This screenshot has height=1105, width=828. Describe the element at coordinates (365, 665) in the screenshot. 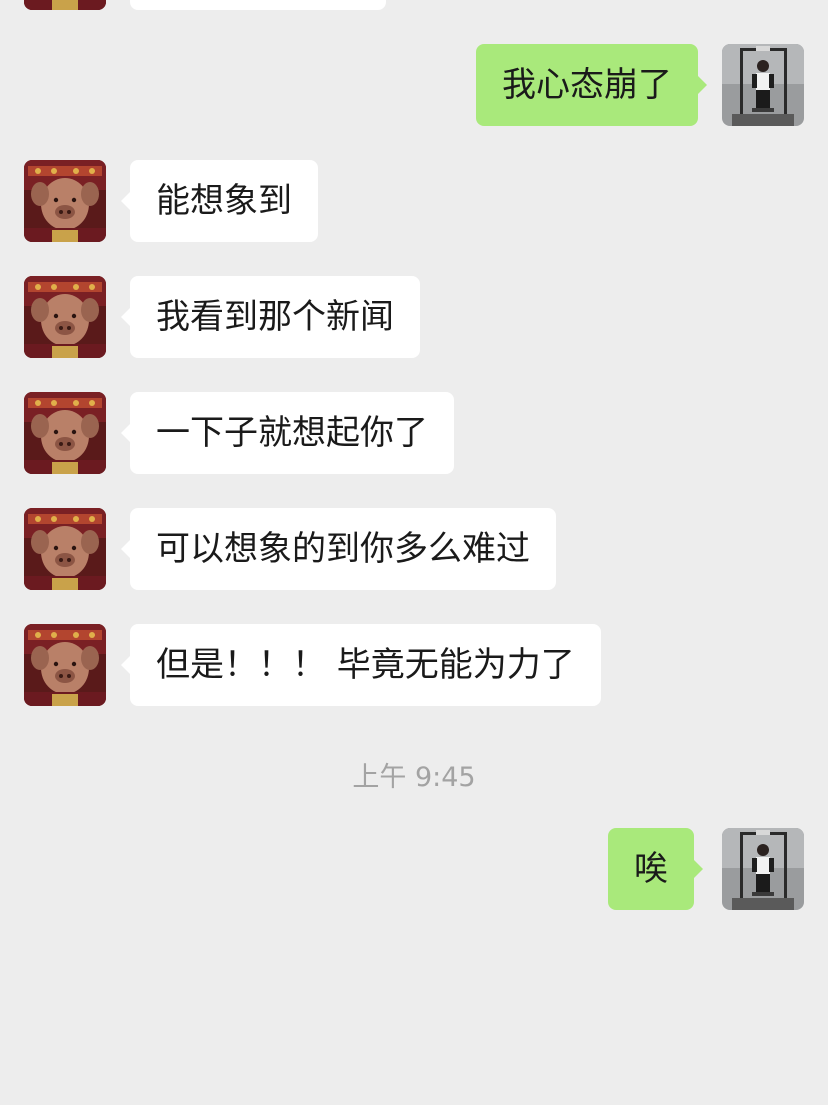

I see `message-text: 但是！！！ 毕竟无能为力了` at that location.